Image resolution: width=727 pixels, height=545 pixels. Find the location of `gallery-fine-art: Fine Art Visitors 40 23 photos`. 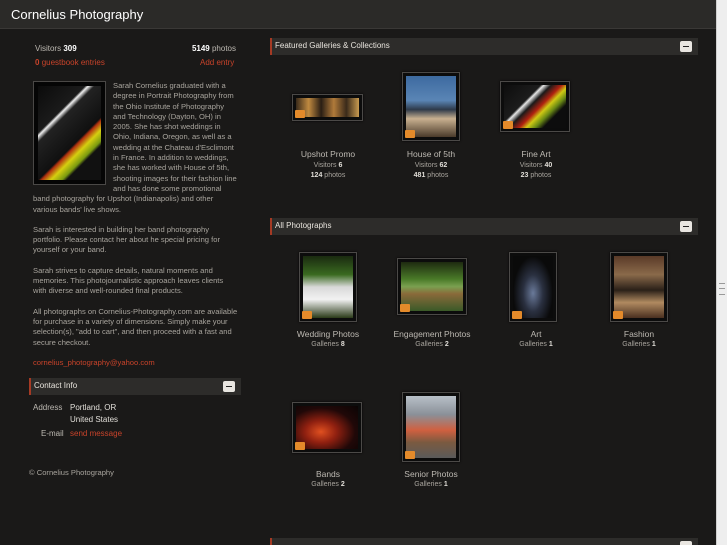

gallery-fine-art: Fine Art Visitors 40 23 photos is located at coordinates (536, 127).